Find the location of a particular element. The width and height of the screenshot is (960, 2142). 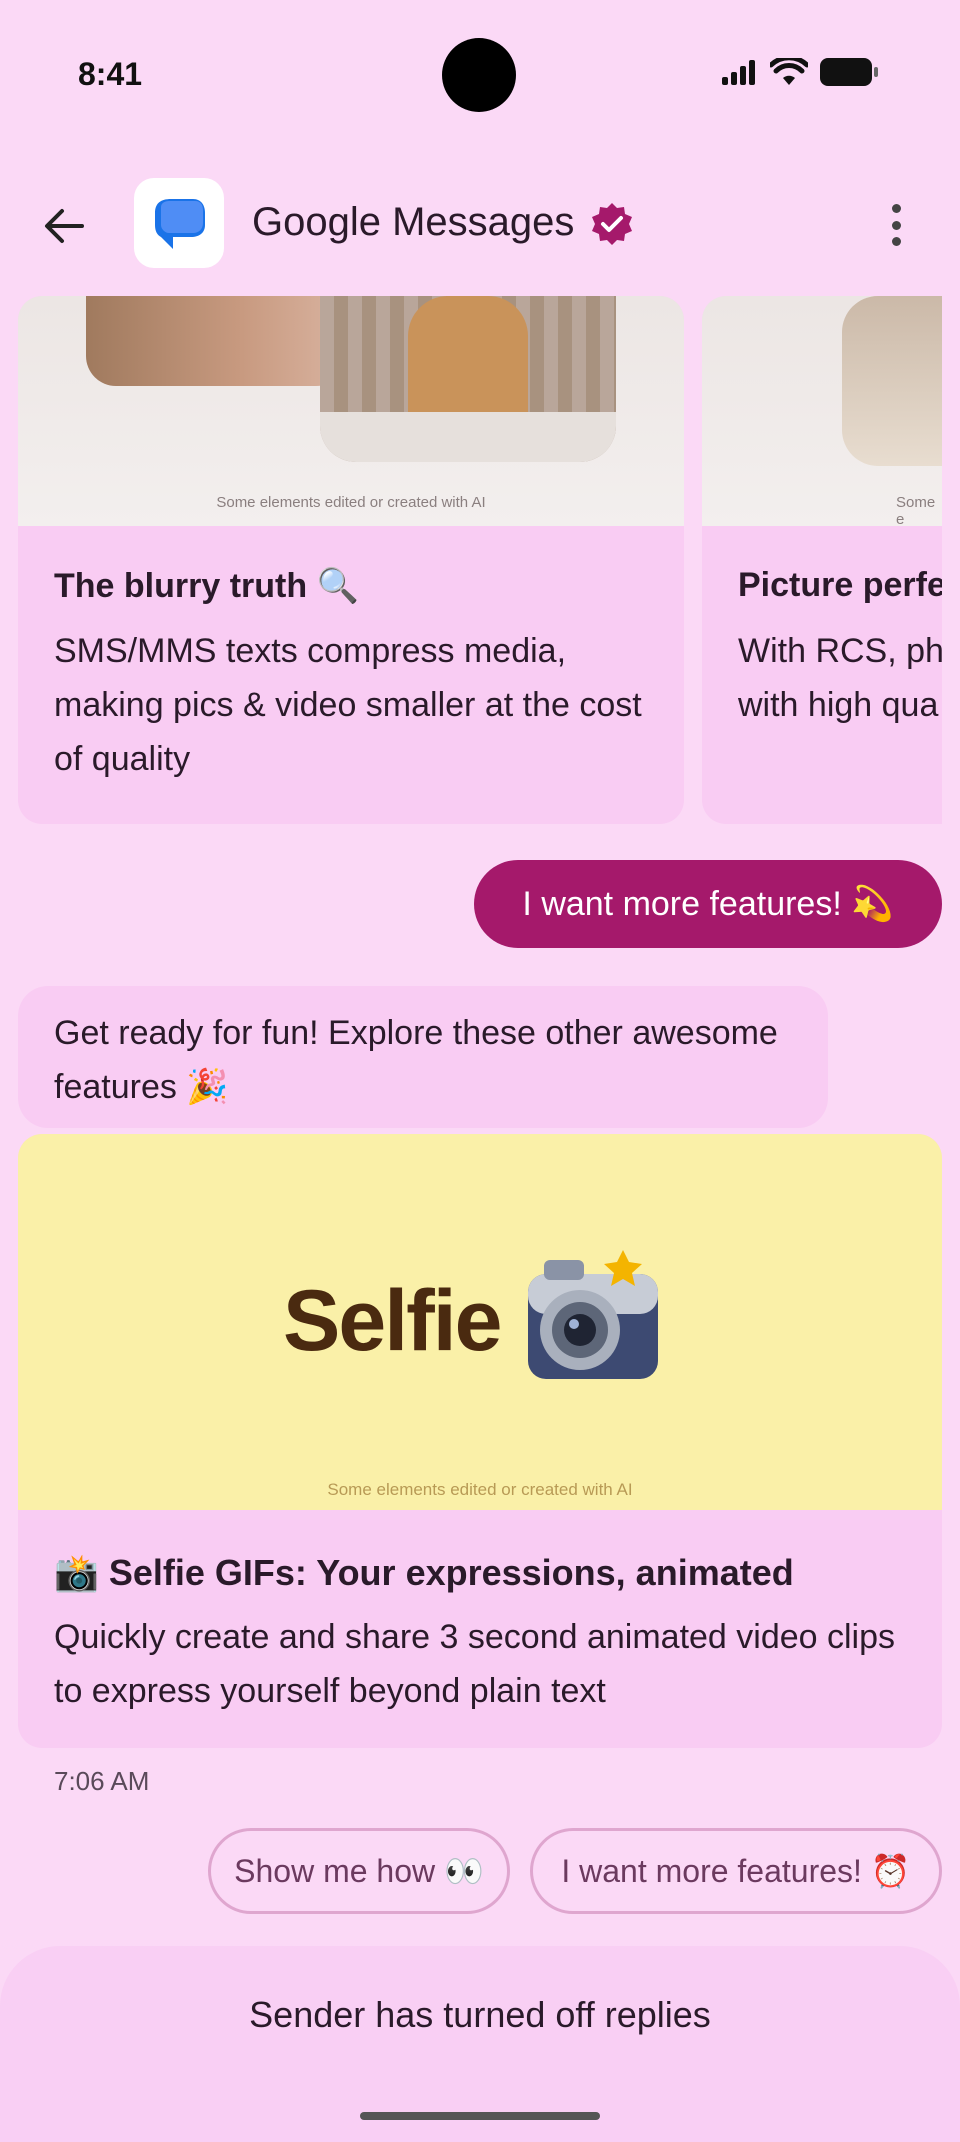

ai-note: Some e is located at coordinates (916, 511).